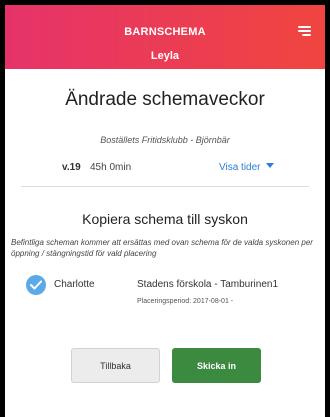  What do you see at coordinates (165, 32) in the screenshot?
I see `app-title: BARNSCHEMA` at bounding box center [165, 32].